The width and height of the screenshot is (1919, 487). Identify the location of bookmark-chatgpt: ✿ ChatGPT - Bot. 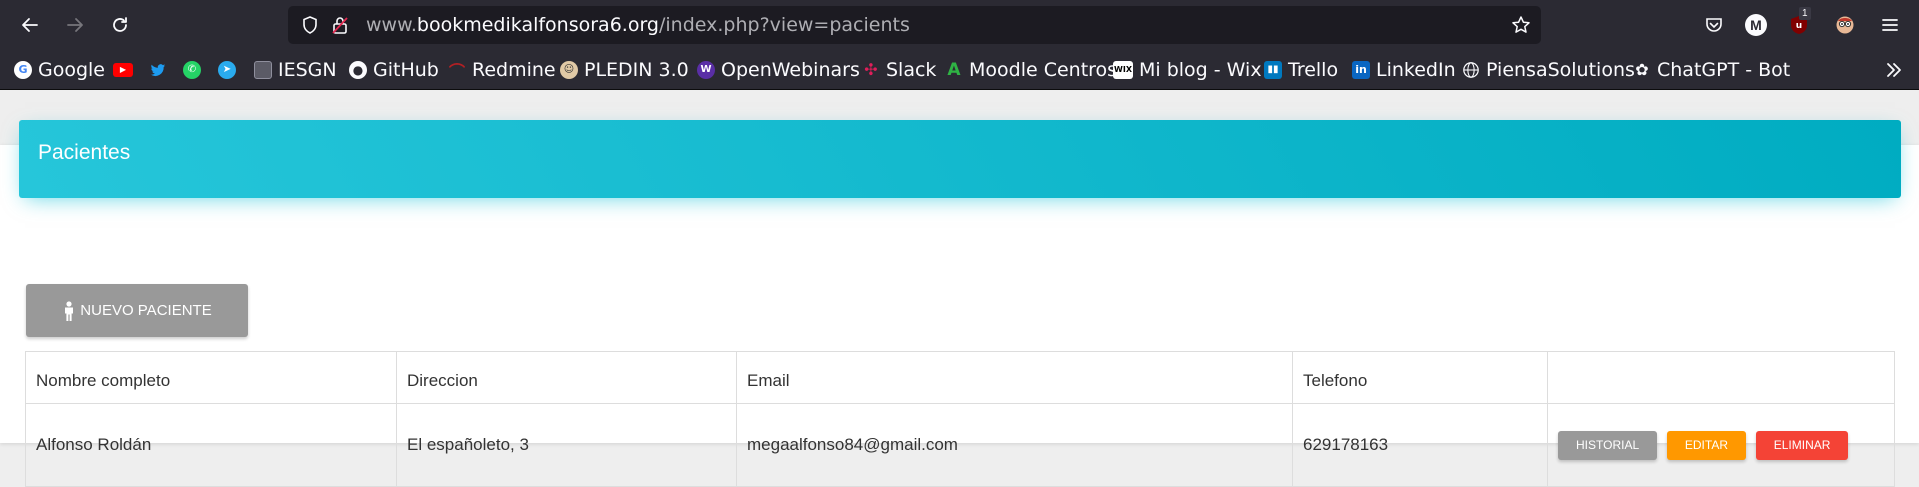
(1711, 69).